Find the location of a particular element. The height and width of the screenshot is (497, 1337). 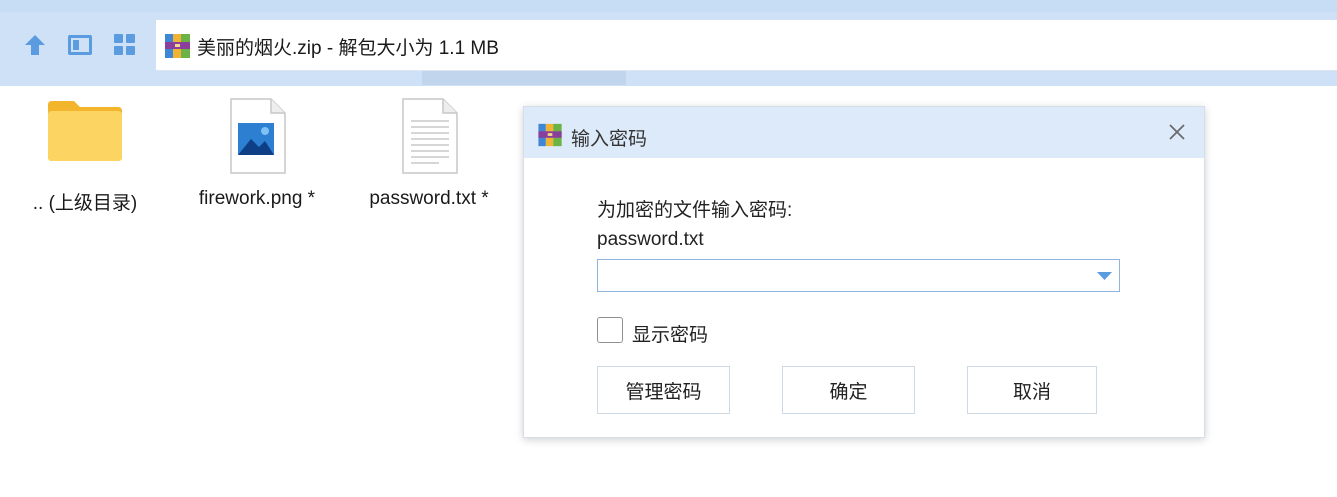

password-combobox is located at coordinates (858, 275).